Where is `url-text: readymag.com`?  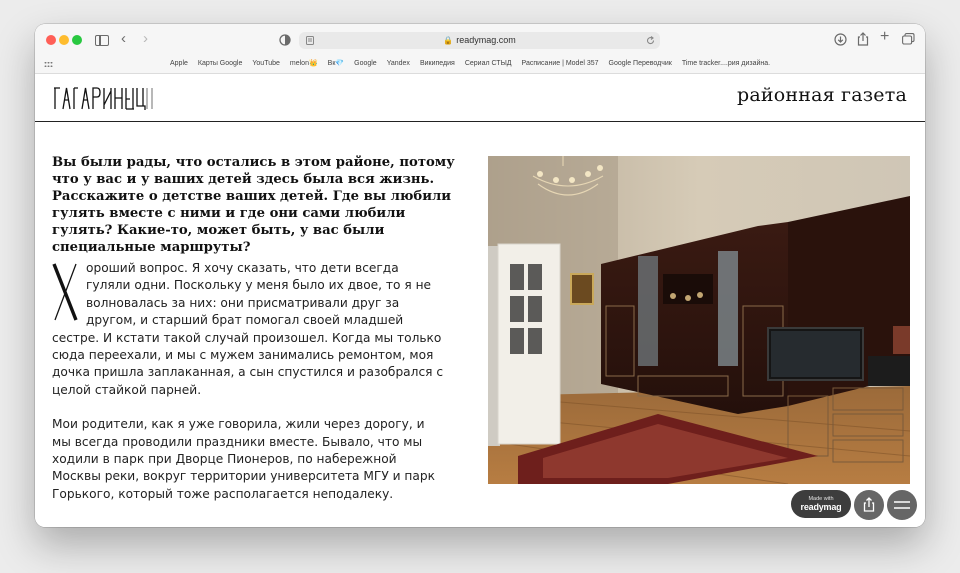 url-text: readymag.com is located at coordinates (486, 40).